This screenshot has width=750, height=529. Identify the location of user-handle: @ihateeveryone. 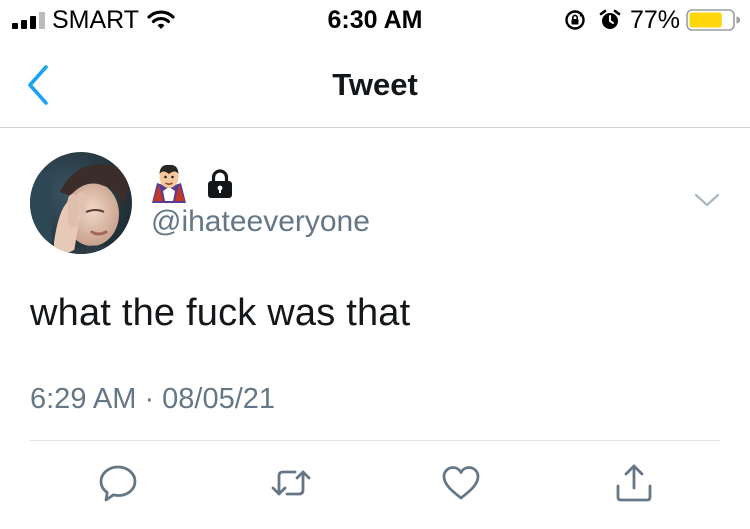
(260, 222).